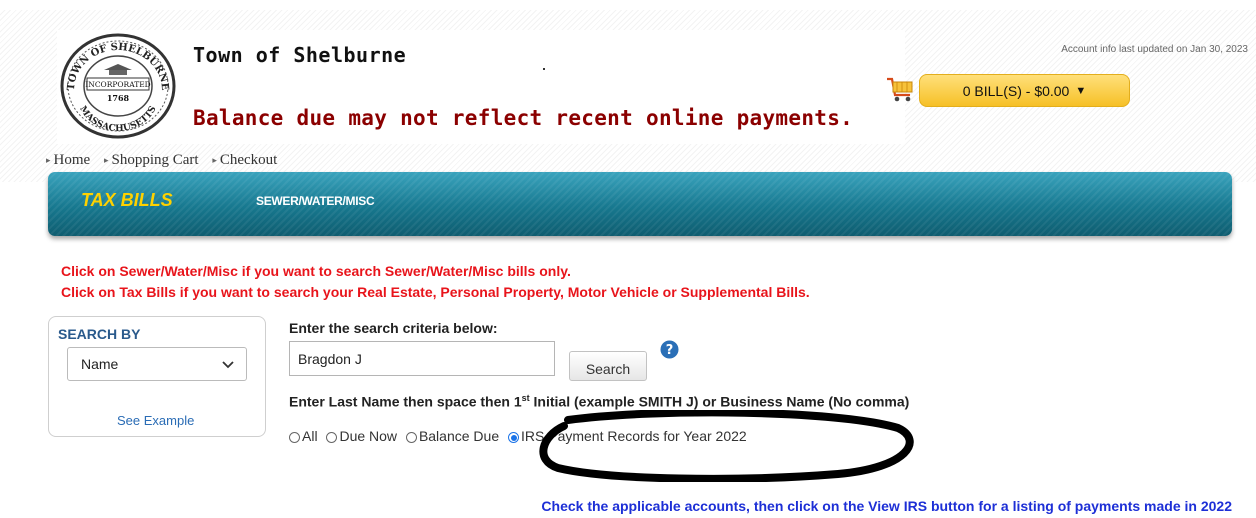 Image resolution: width=1256 pixels, height=518 pixels. I want to click on bill-summary-label: 0 BILL(S) - $0.00, so click(1016, 90).